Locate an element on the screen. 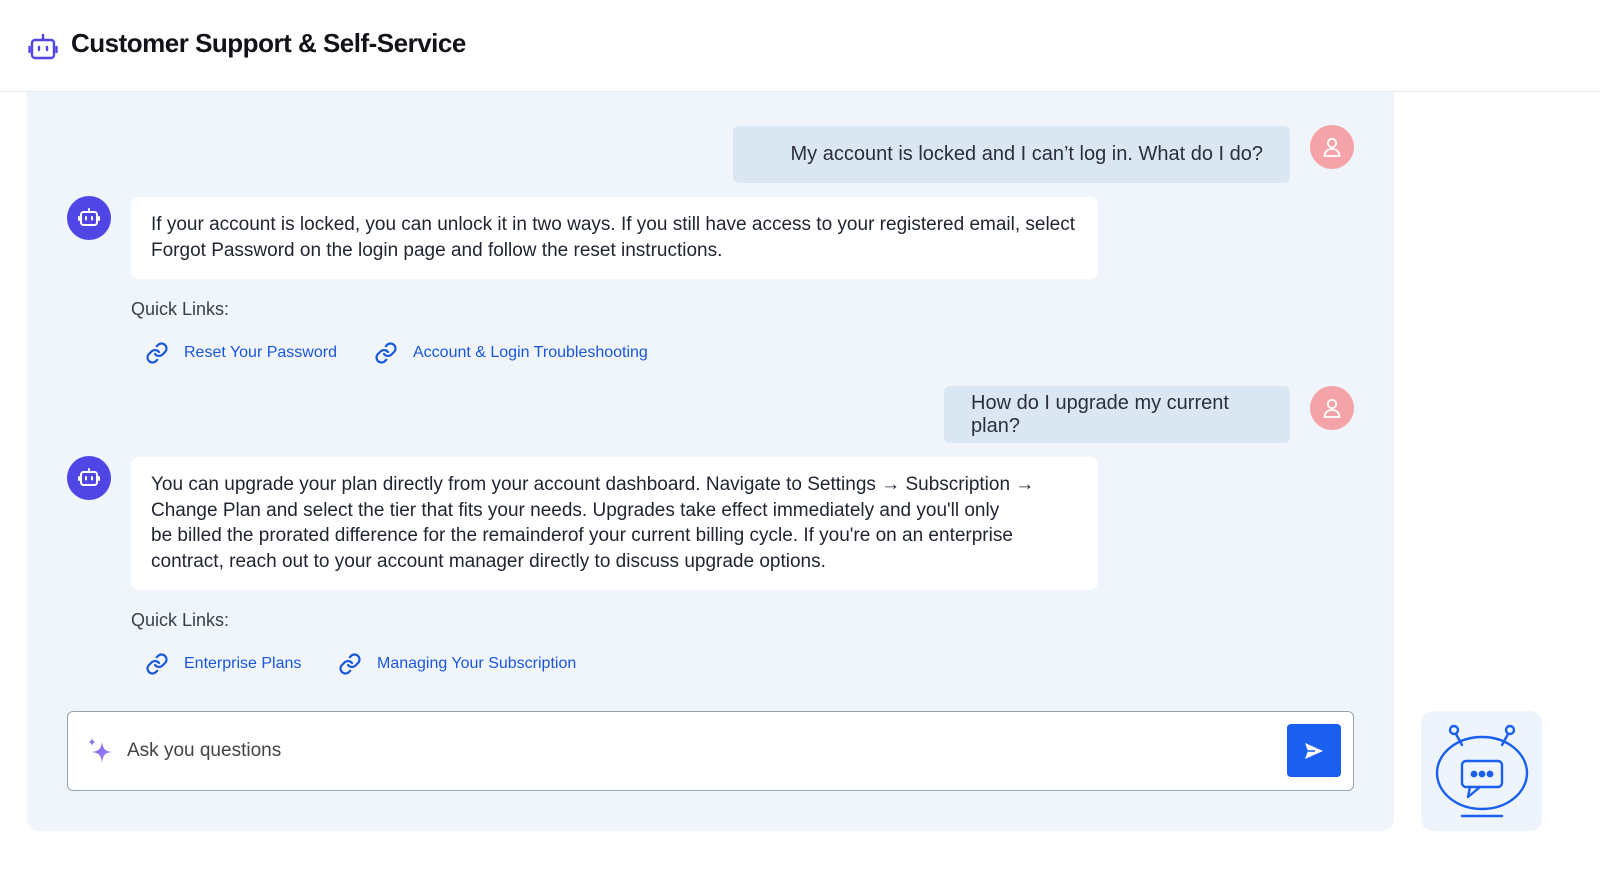  user-message-text: How do I upgrade my current plan? is located at coordinates (1100, 414).